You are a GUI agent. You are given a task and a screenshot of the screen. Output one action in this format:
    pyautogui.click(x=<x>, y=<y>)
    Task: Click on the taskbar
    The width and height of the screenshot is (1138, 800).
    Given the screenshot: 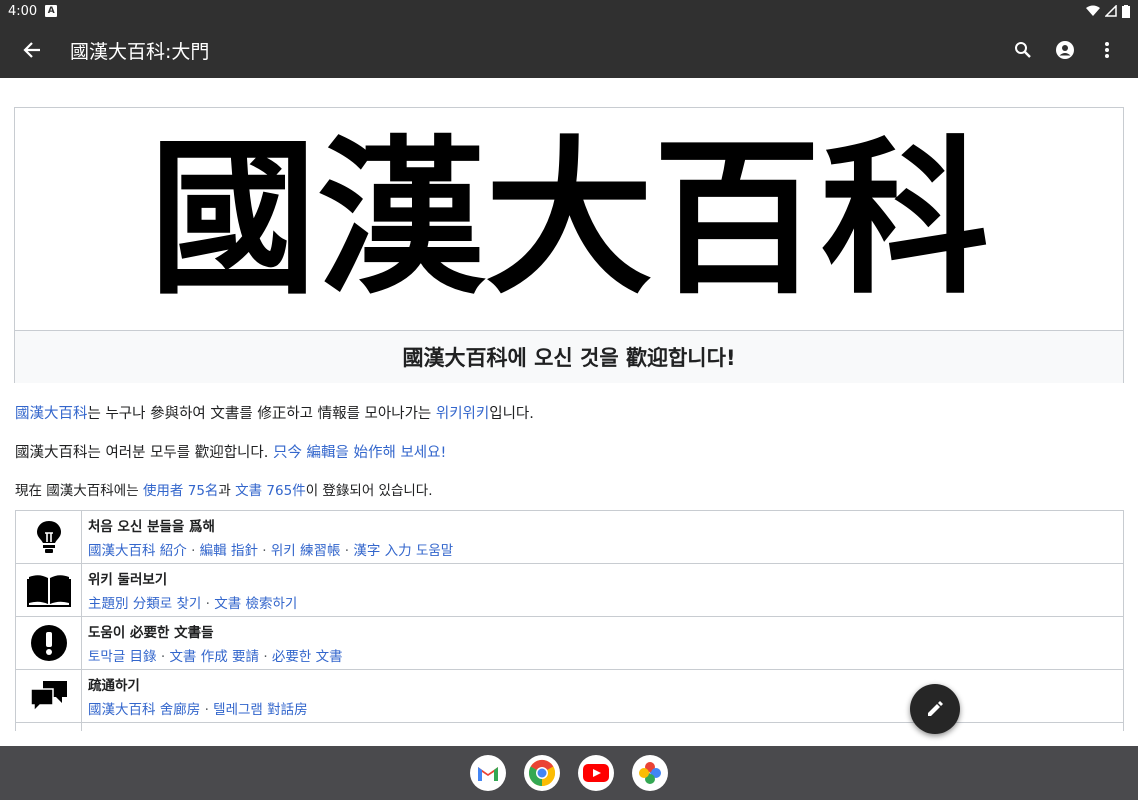 What is the action you would take?
    pyautogui.click(x=569, y=773)
    